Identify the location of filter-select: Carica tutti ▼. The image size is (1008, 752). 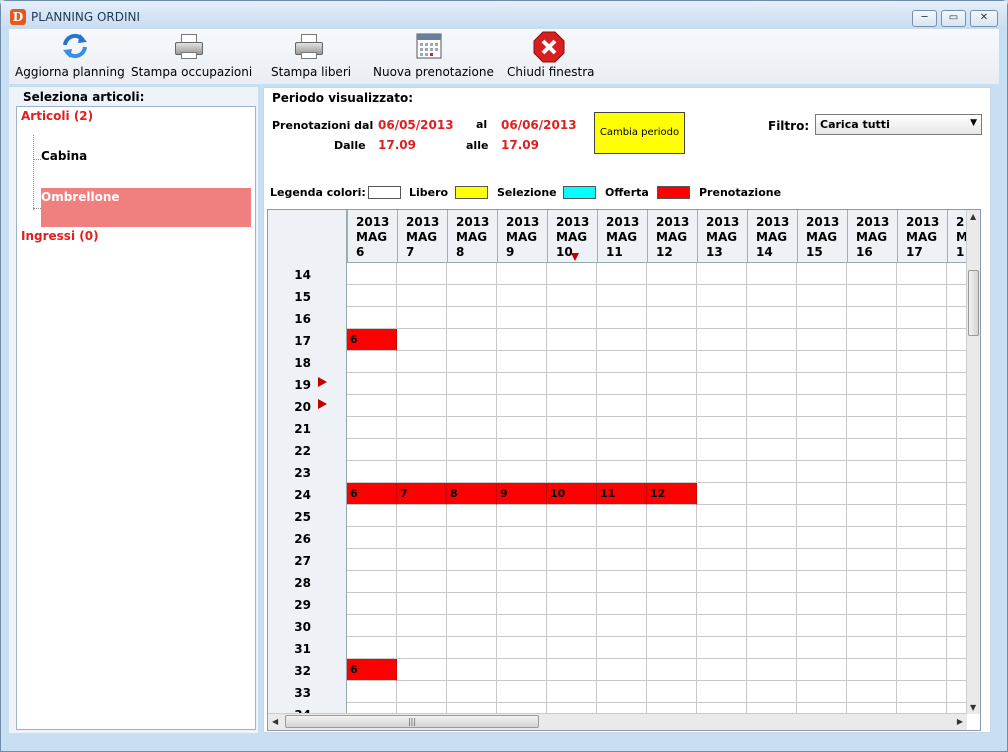
(898, 124).